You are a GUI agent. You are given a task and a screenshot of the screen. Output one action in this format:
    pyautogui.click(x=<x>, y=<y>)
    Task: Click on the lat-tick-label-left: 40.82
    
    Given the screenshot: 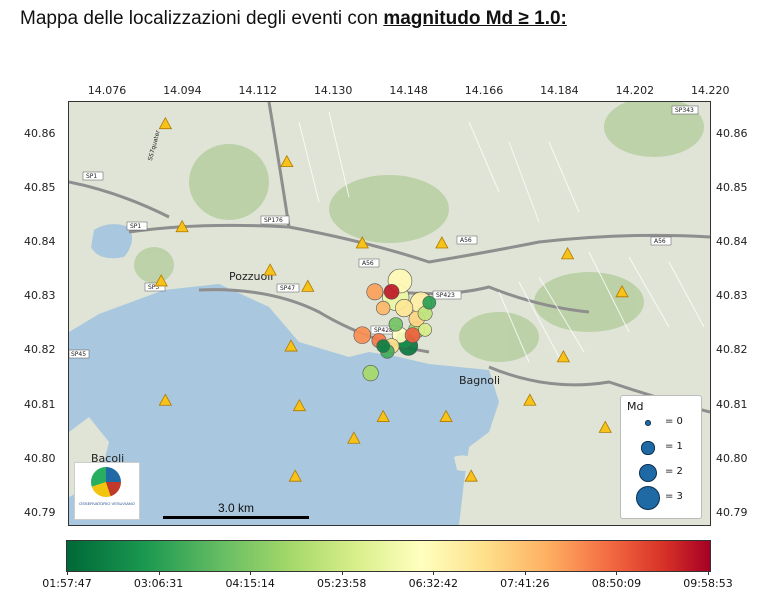 What is the action you would take?
    pyautogui.click(x=40, y=350)
    